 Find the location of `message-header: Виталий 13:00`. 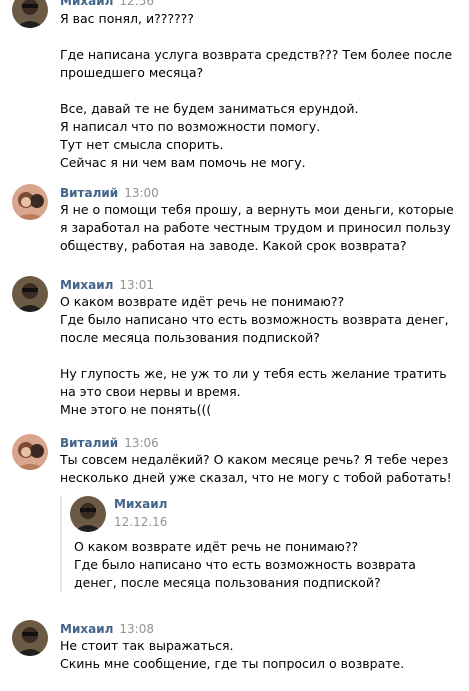

message-header: Виталий 13:00 is located at coordinates (109, 192).